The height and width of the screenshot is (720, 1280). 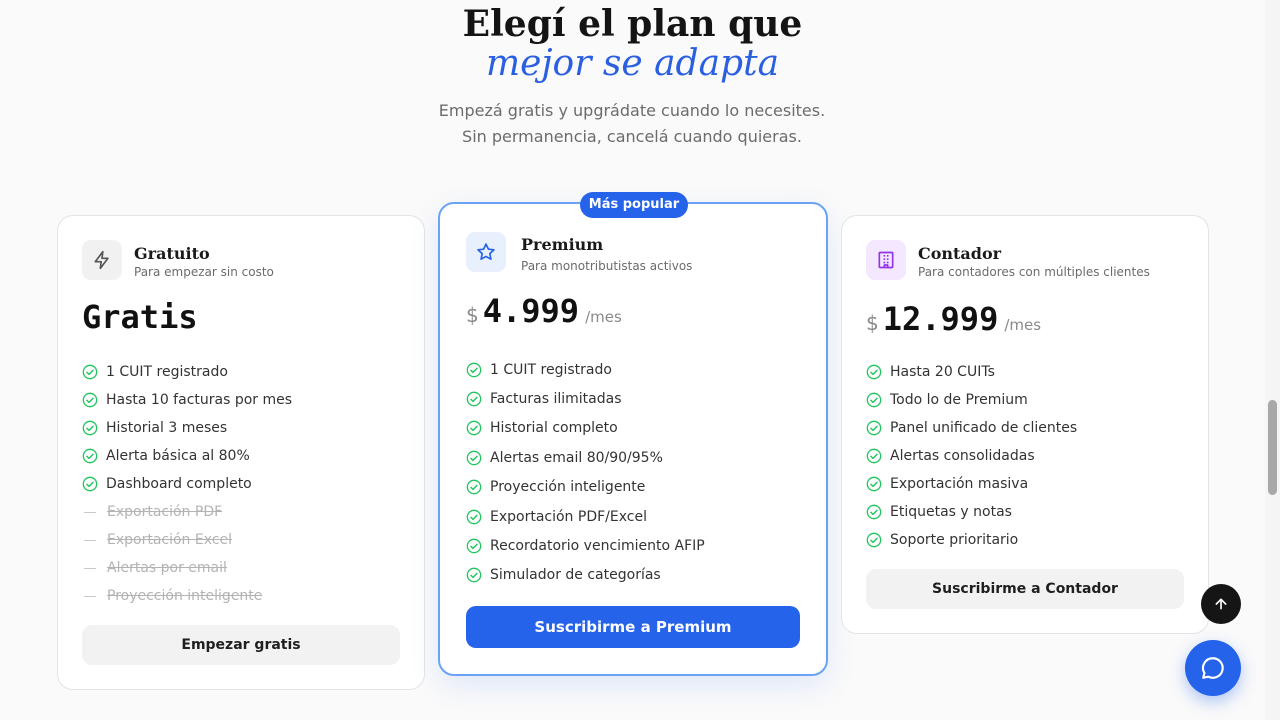 I want to click on chat-button, so click(x=1213, y=668).